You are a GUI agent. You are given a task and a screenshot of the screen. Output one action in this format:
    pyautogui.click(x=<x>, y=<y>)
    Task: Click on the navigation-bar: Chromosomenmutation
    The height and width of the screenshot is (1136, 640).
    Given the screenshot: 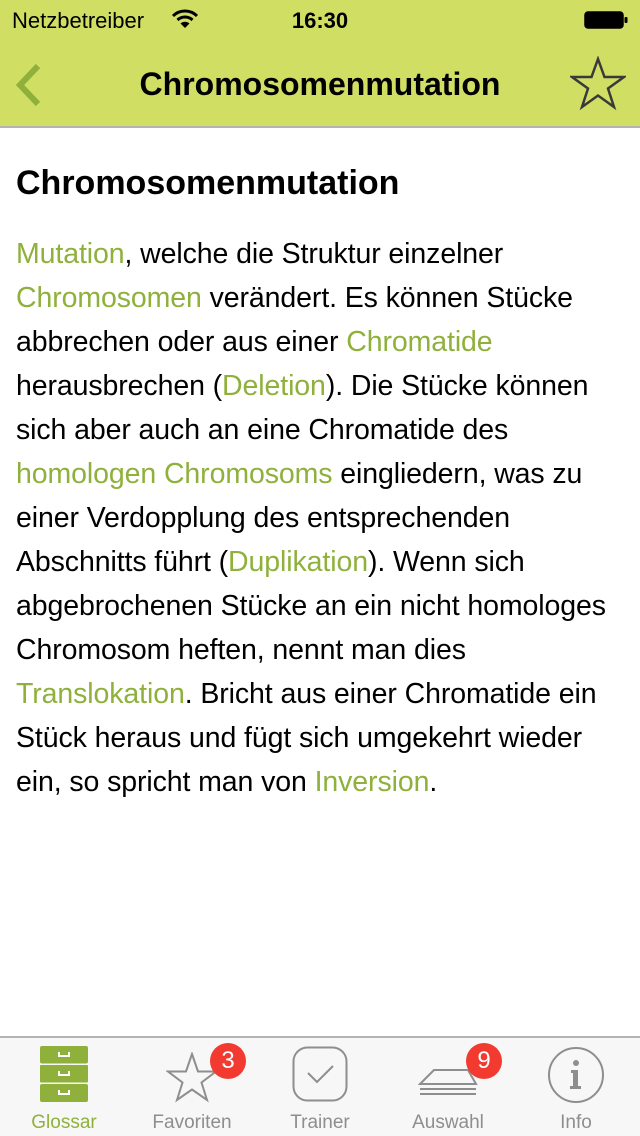 What is the action you would take?
    pyautogui.click(x=320, y=84)
    